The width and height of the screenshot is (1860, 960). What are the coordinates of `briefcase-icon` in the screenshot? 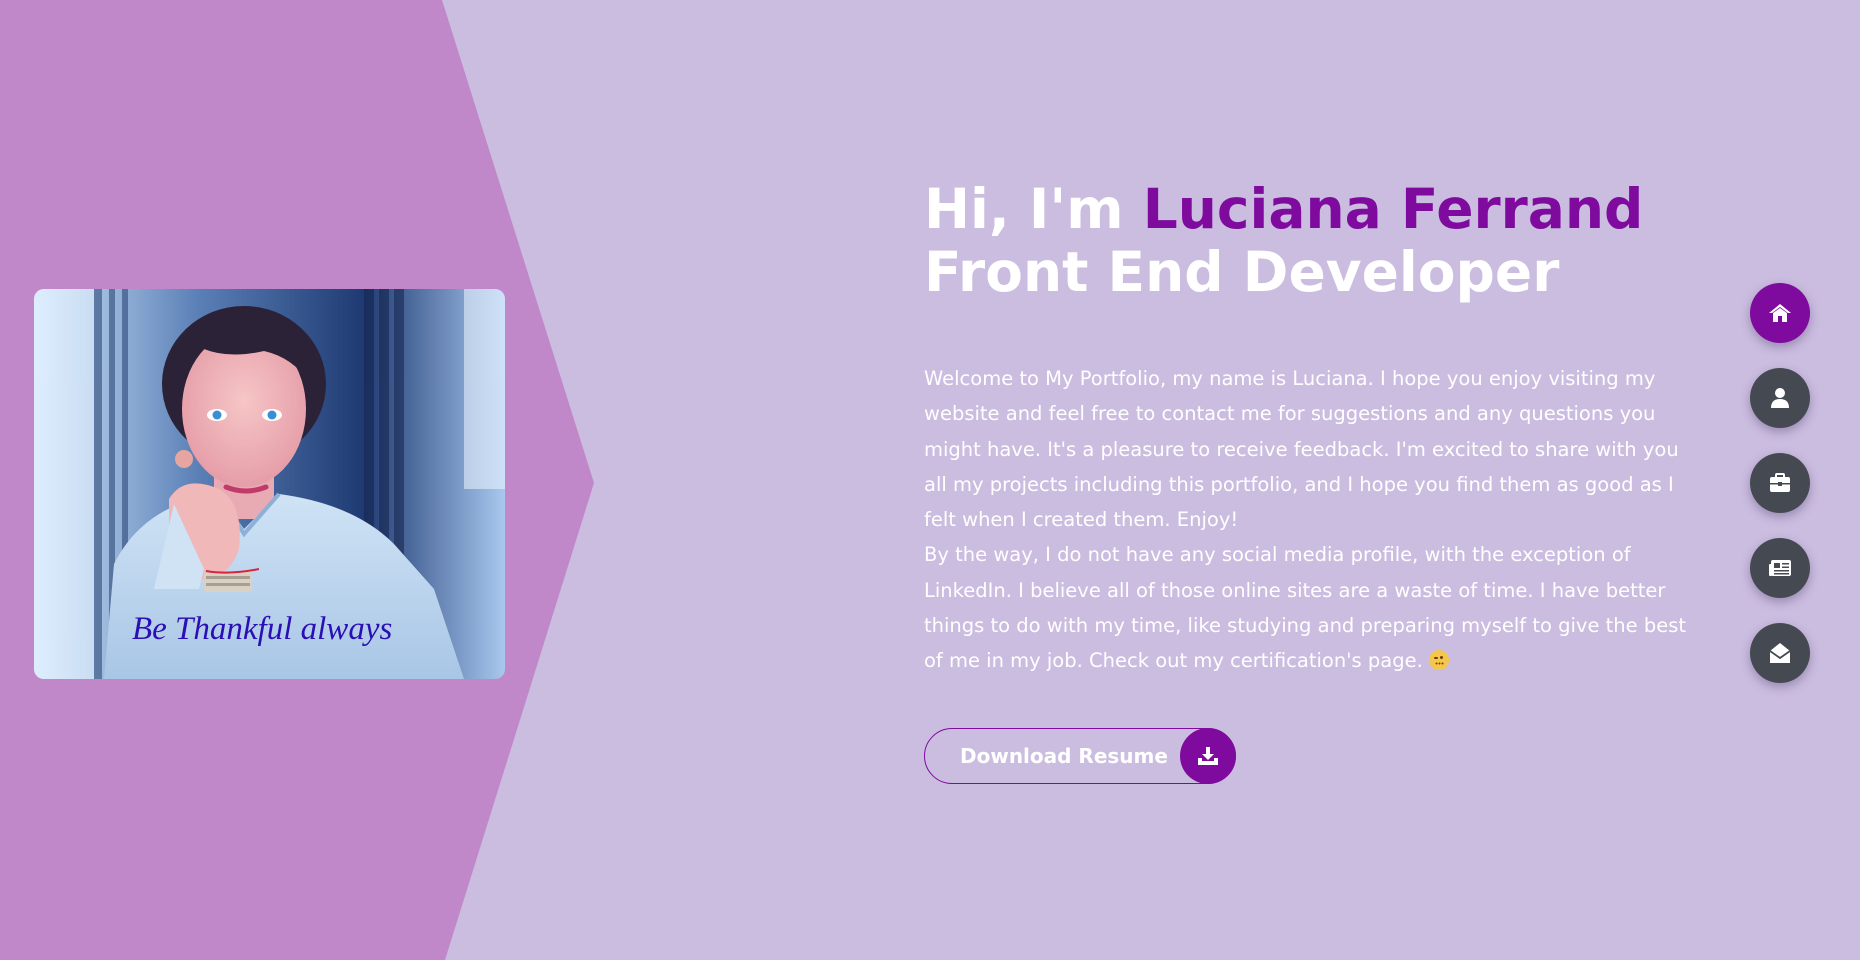 It's located at (1780, 482).